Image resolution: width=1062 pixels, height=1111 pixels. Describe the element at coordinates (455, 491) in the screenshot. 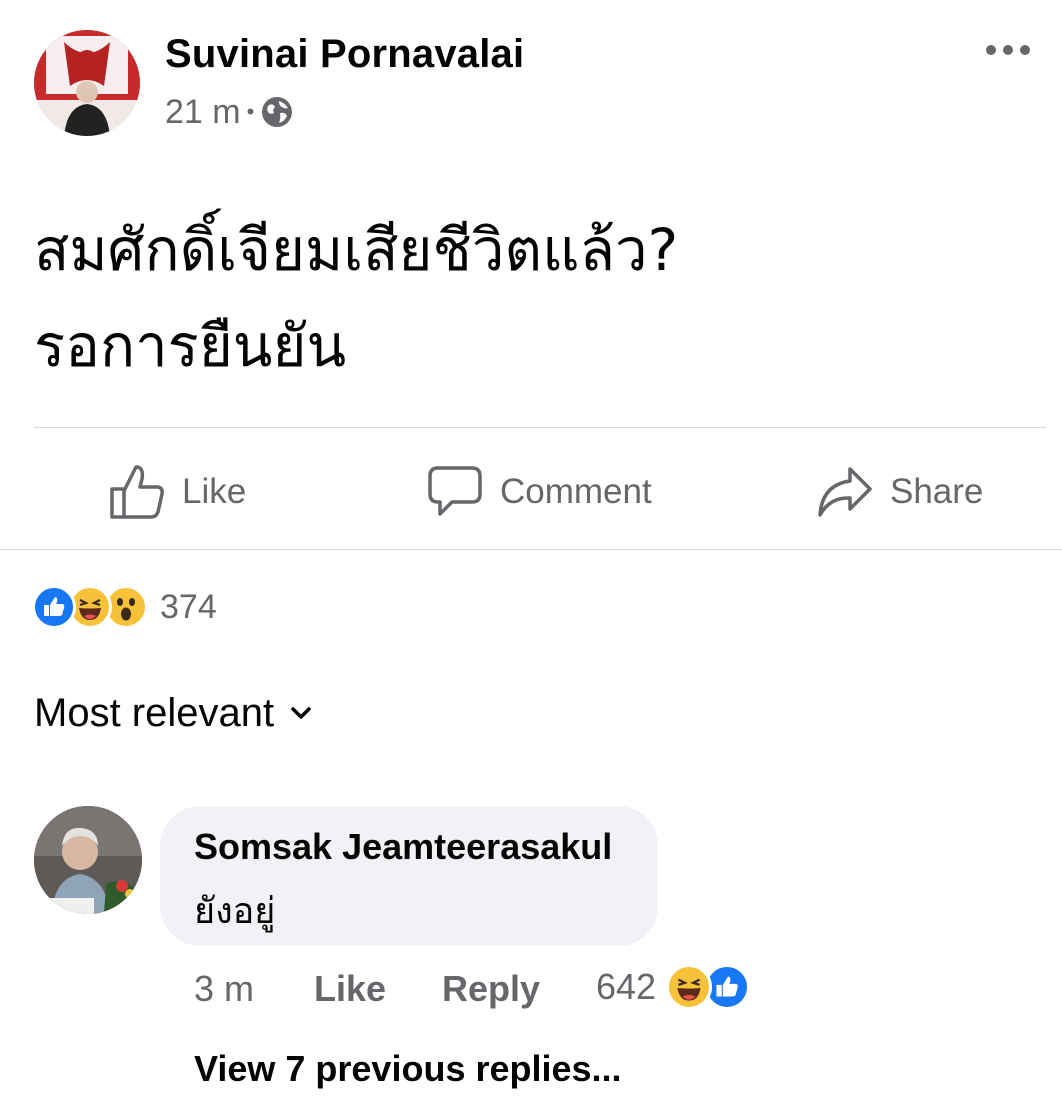

I see `comment-icon` at that location.